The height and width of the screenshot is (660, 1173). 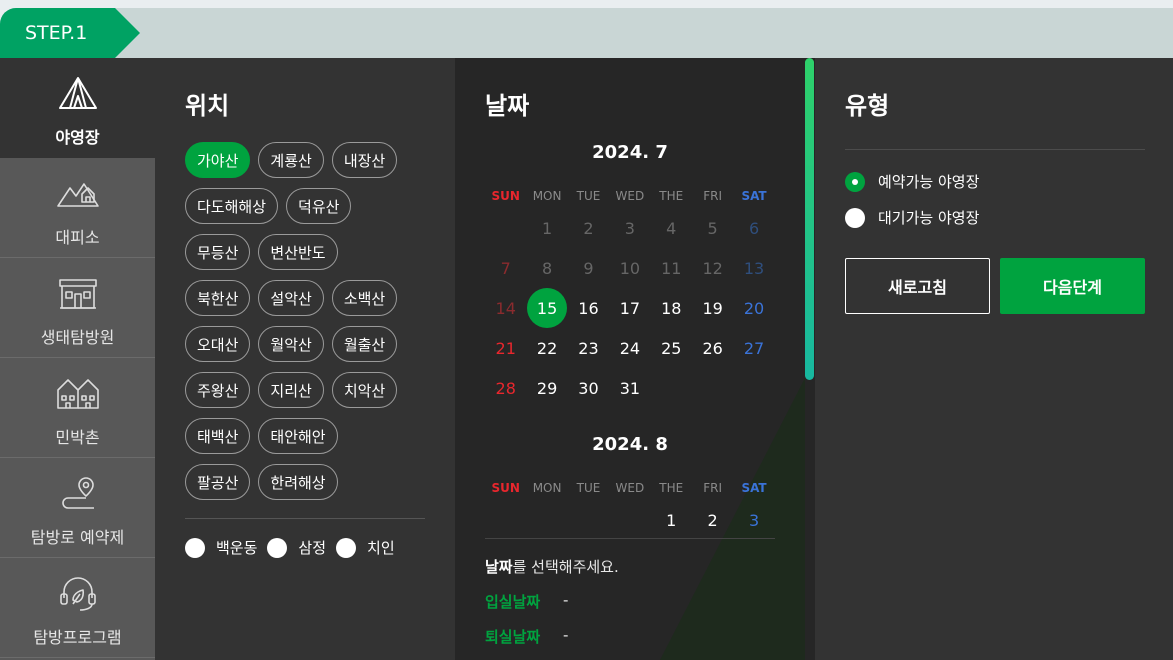 I want to click on park-chip: 가야산, so click(x=218, y=160).